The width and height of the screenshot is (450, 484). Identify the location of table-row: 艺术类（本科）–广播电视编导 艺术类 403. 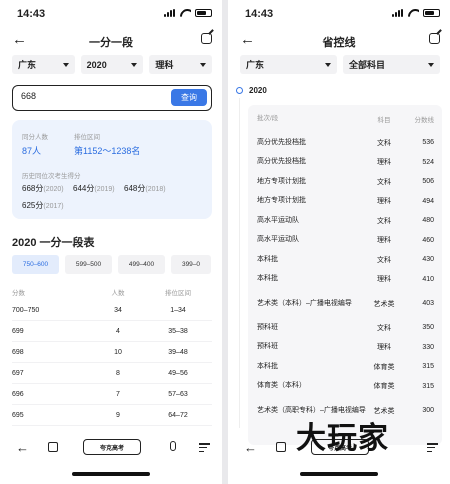
(345, 303).